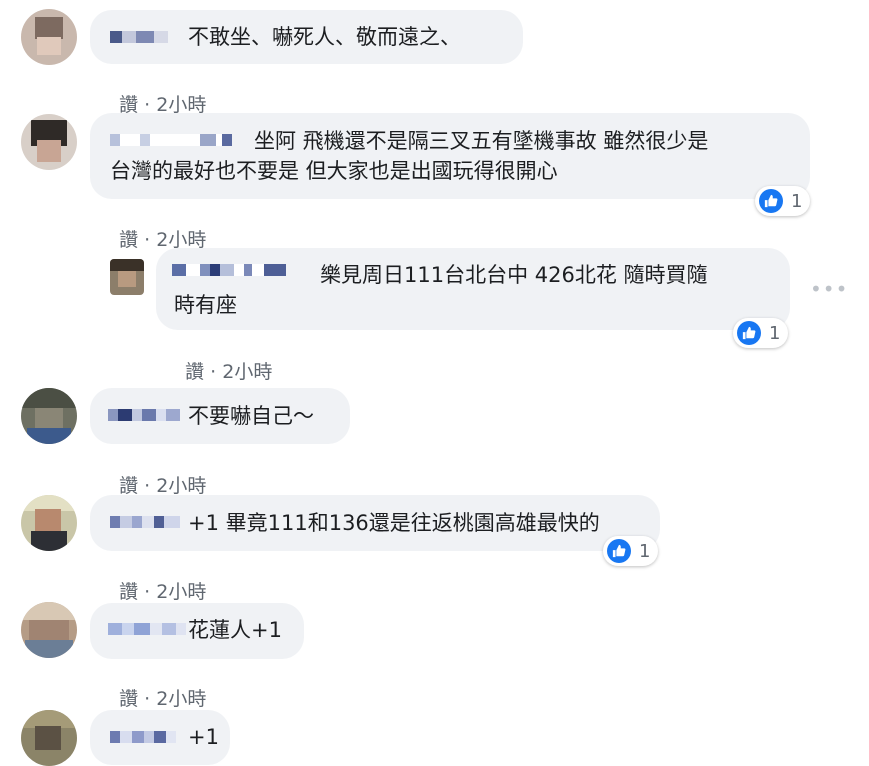 This screenshot has width=869, height=766. What do you see at coordinates (205, 305) in the screenshot?
I see `reply-text: 時有座` at bounding box center [205, 305].